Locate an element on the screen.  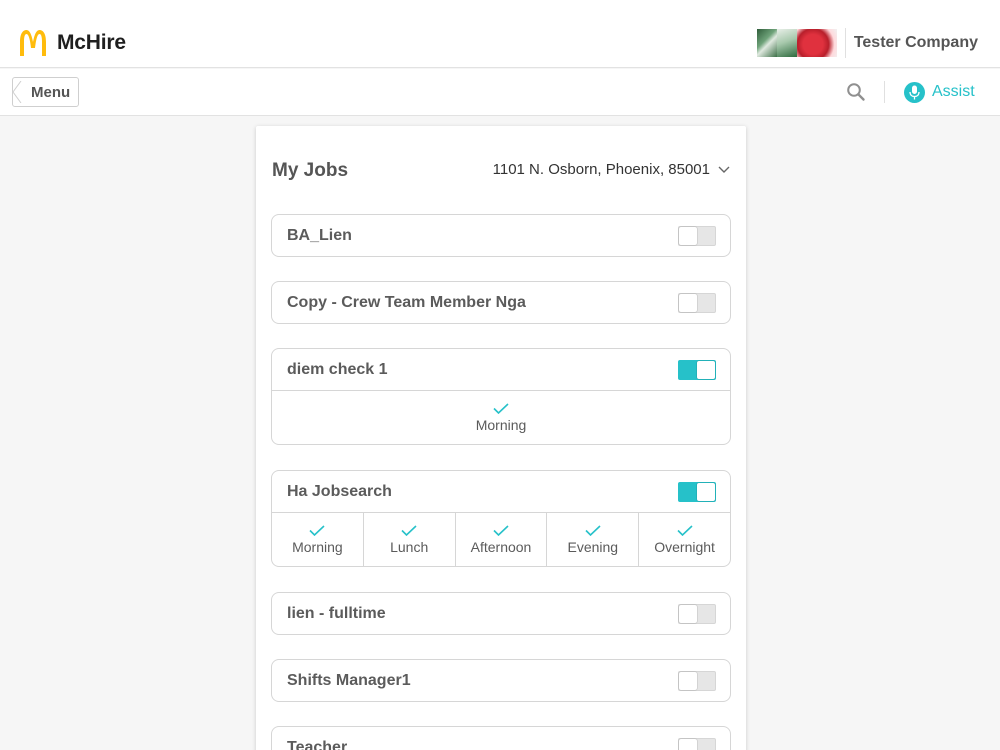
shift-option-evening: Evening is located at coordinates (593, 539).